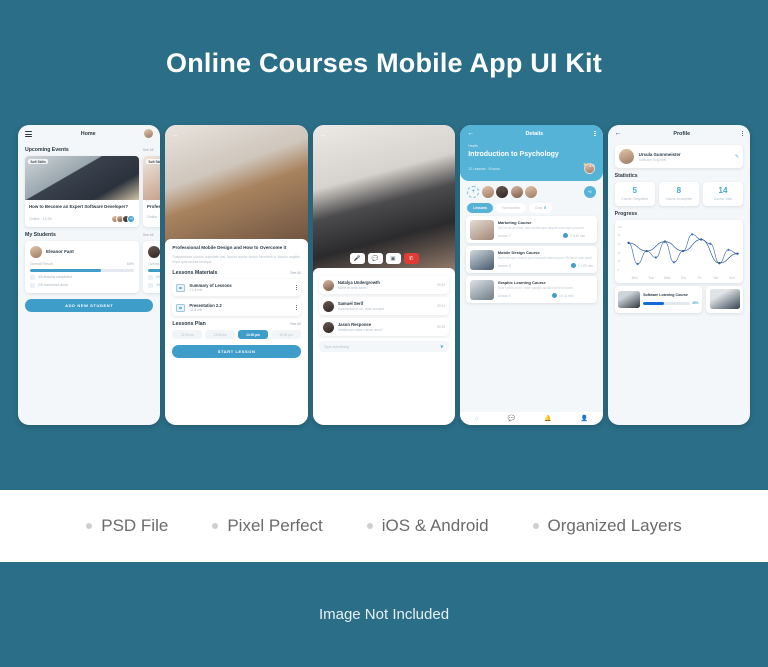 The width and height of the screenshot is (768, 667). I want to click on tab-homeworks: Homeworks, so click(510, 208).